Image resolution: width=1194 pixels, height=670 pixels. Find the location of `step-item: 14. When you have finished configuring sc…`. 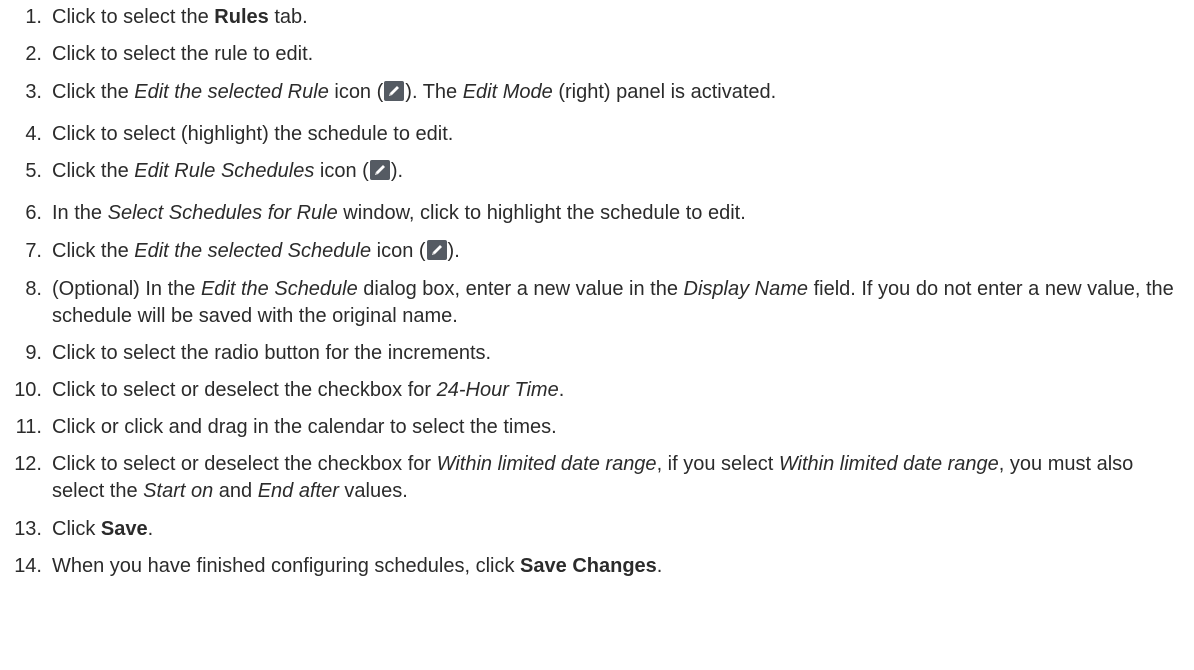

step-item: 14. When you have finished configuring sc… is located at coordinates (591, 566).